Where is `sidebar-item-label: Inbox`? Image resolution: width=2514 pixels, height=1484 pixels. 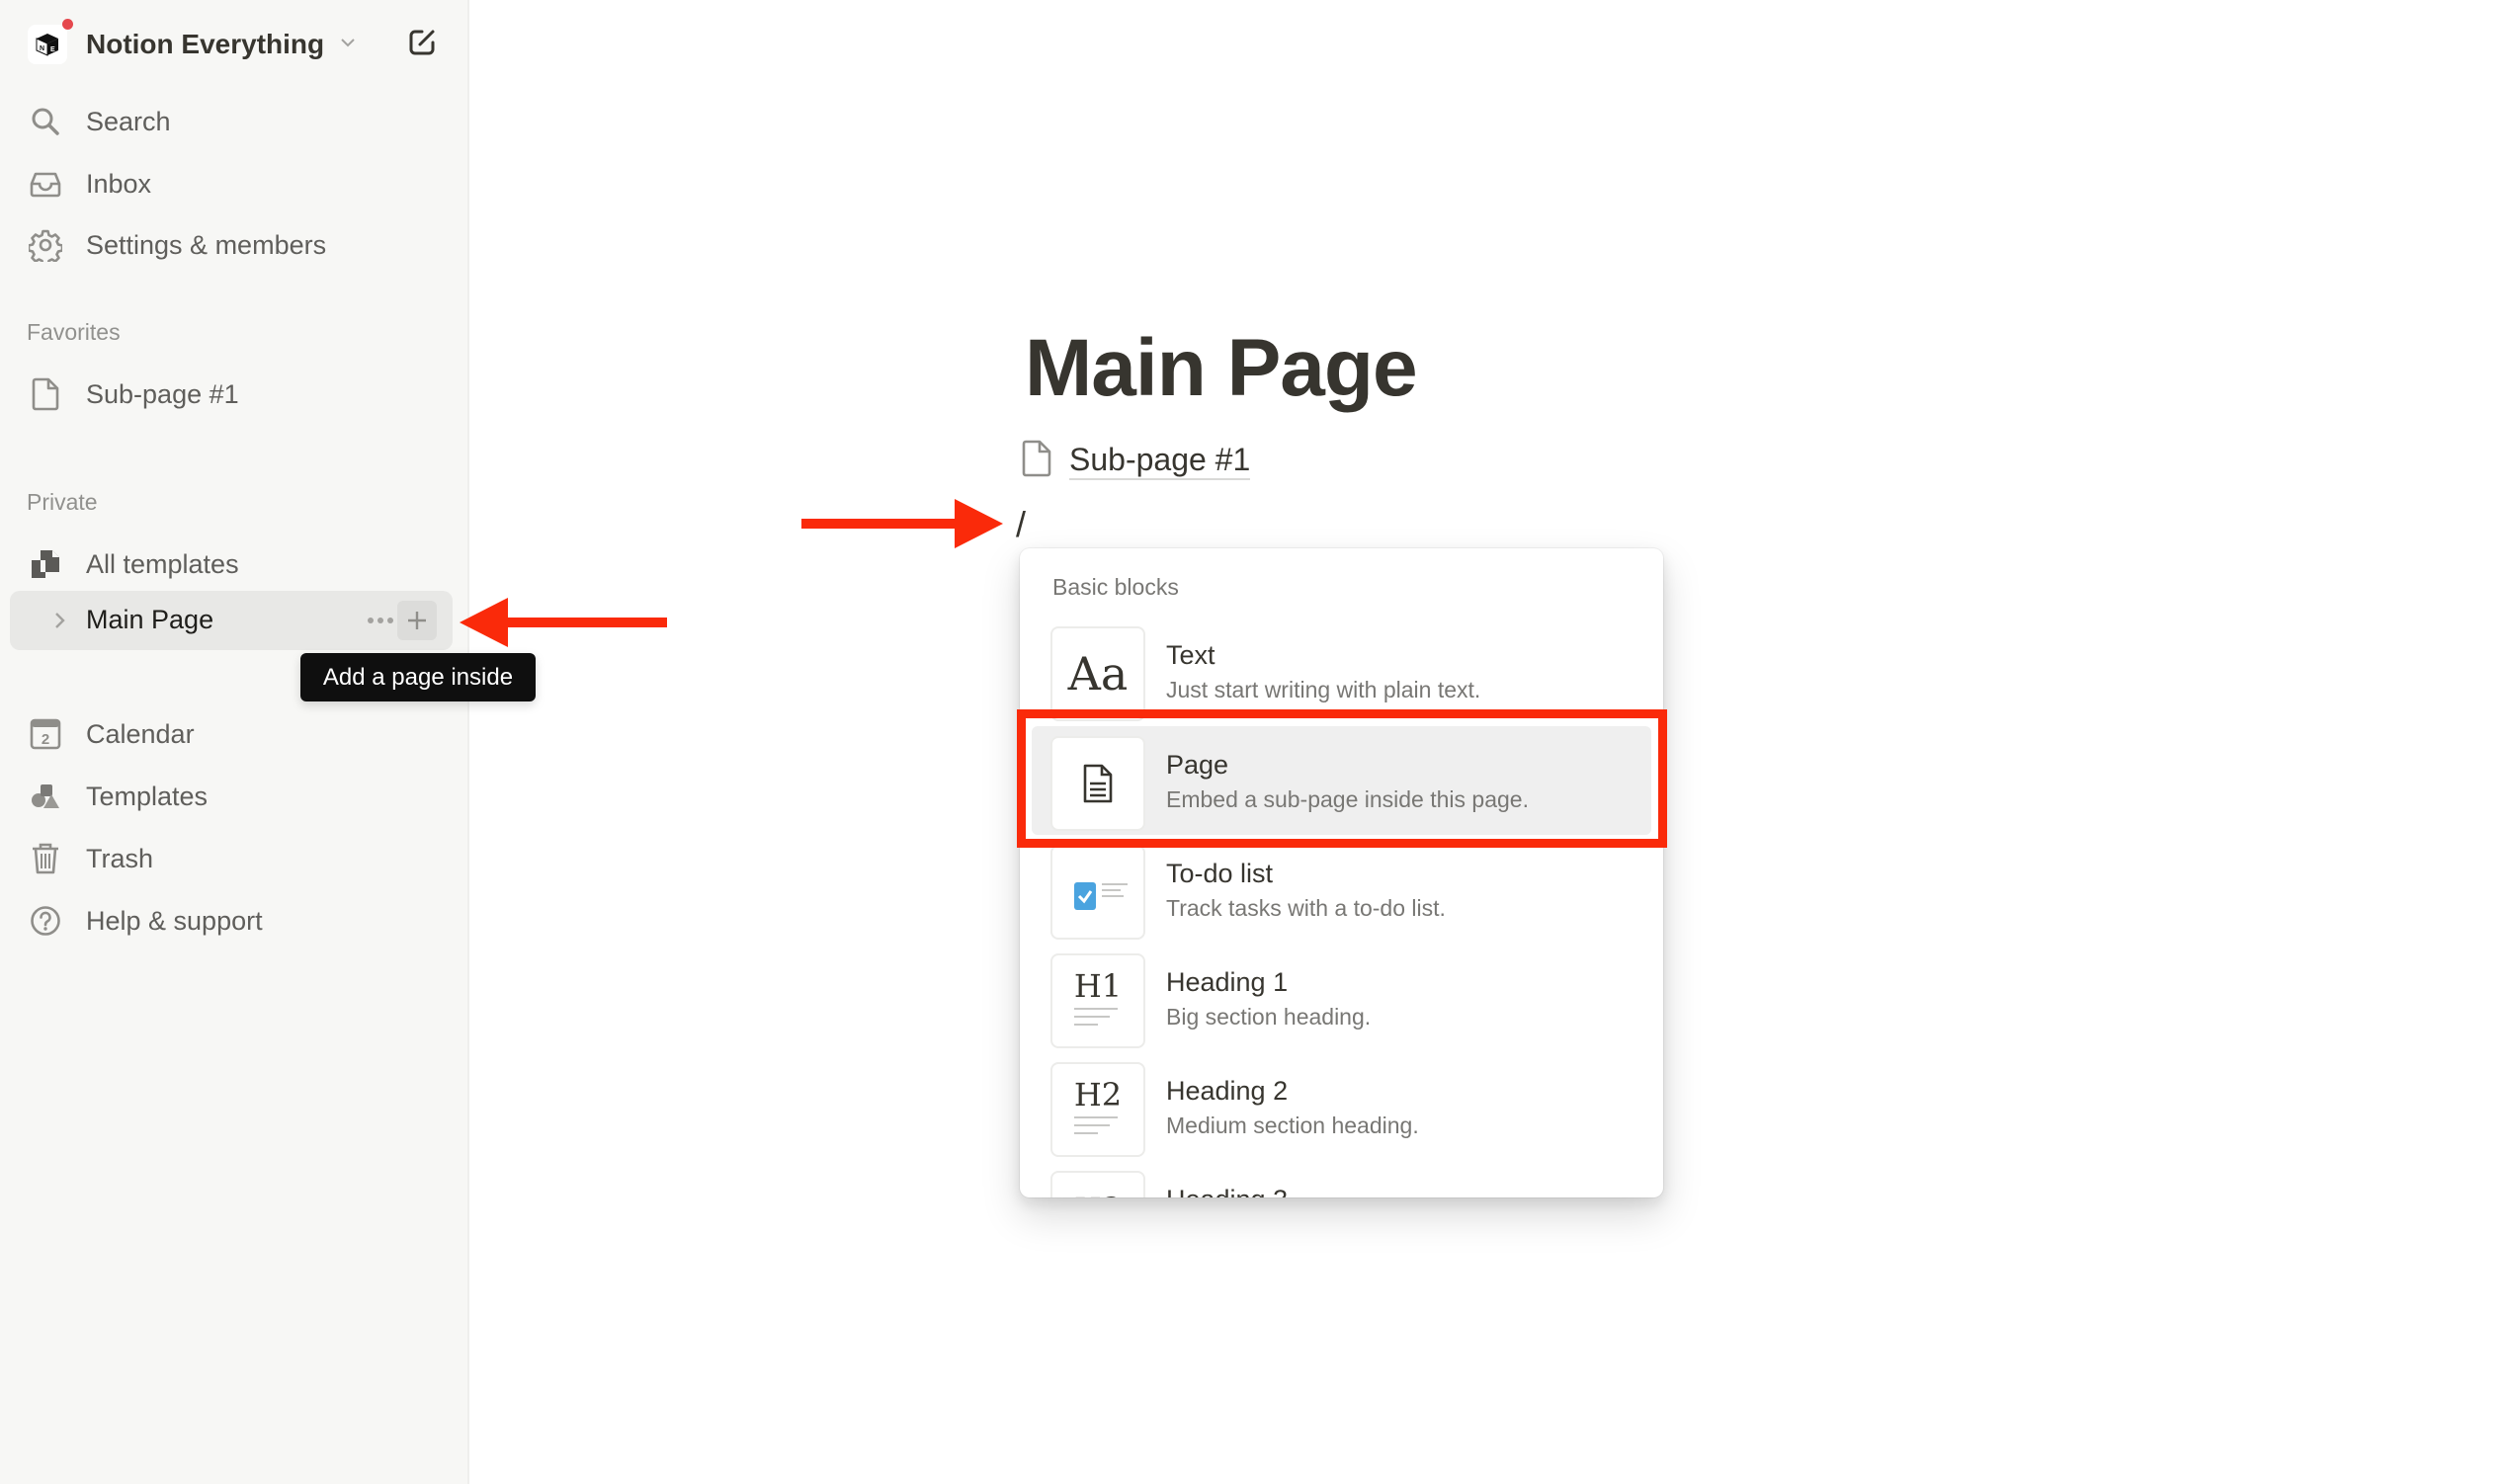 sidebar-item-label: Inbox is located at coordinates (119, 183).